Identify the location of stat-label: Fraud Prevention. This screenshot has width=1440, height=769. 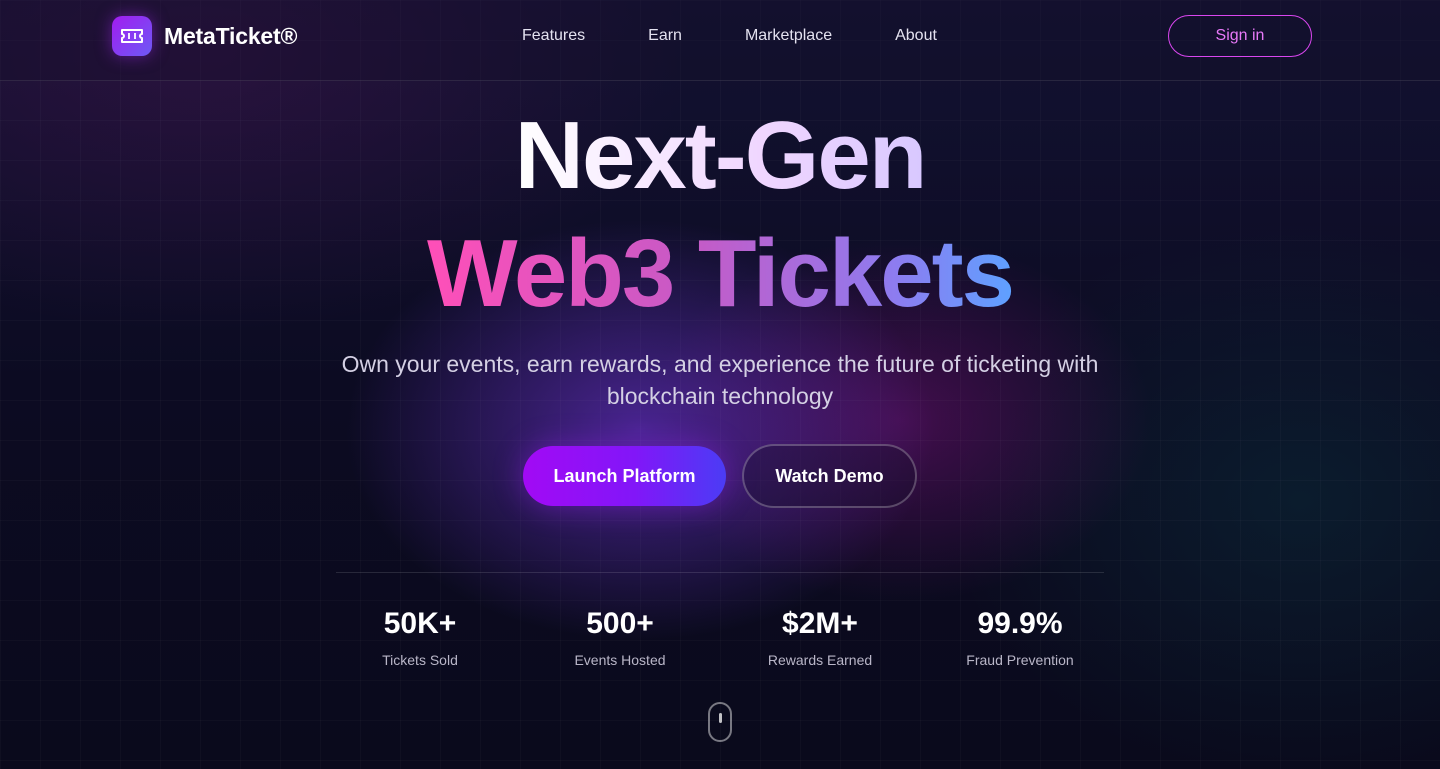
(1020, 660).